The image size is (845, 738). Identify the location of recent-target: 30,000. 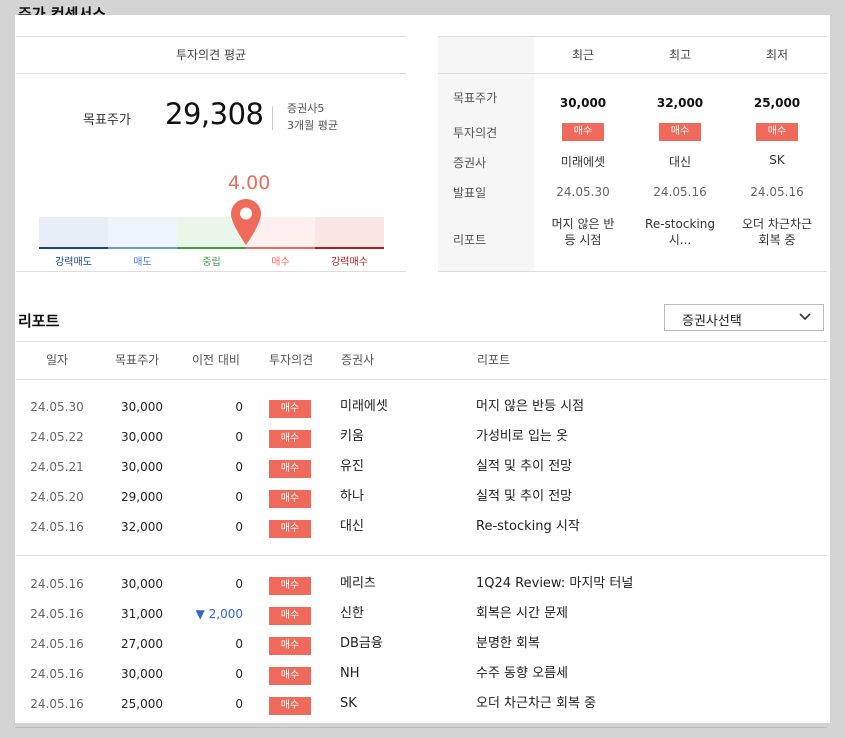
(583, 103).